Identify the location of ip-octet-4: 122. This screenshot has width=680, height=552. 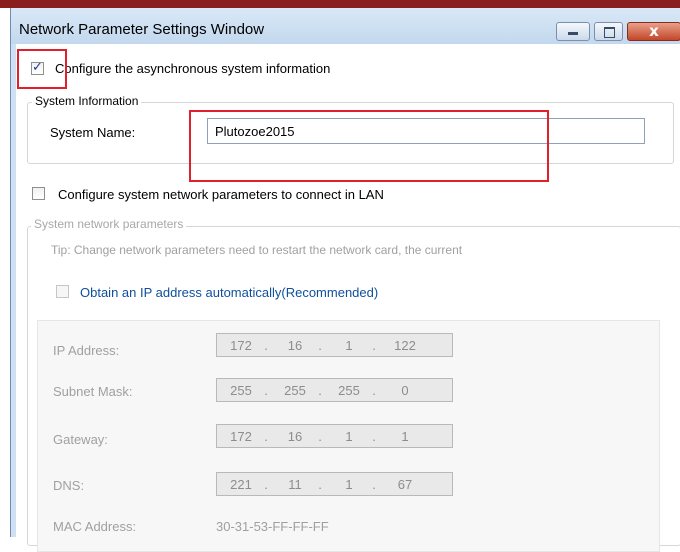
(405, 345).